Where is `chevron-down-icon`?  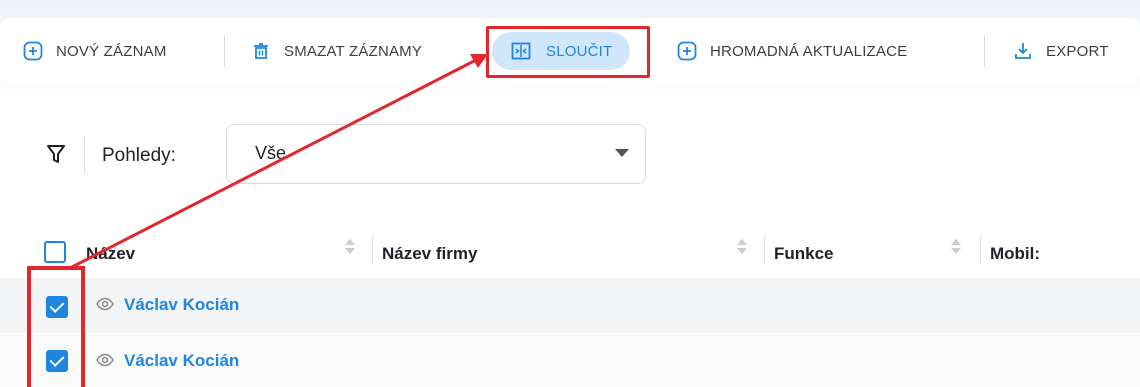 chevron-down-icon is located at coordinates (622, 153).